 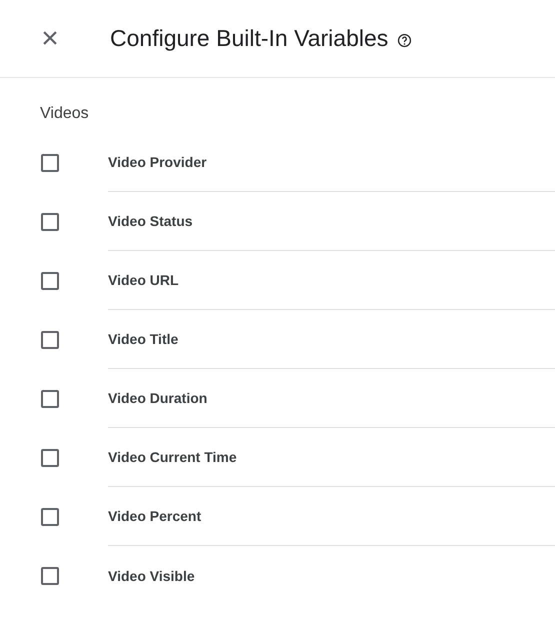 I want to click on variable-label: Video Visible, so click(x=151, y=576).